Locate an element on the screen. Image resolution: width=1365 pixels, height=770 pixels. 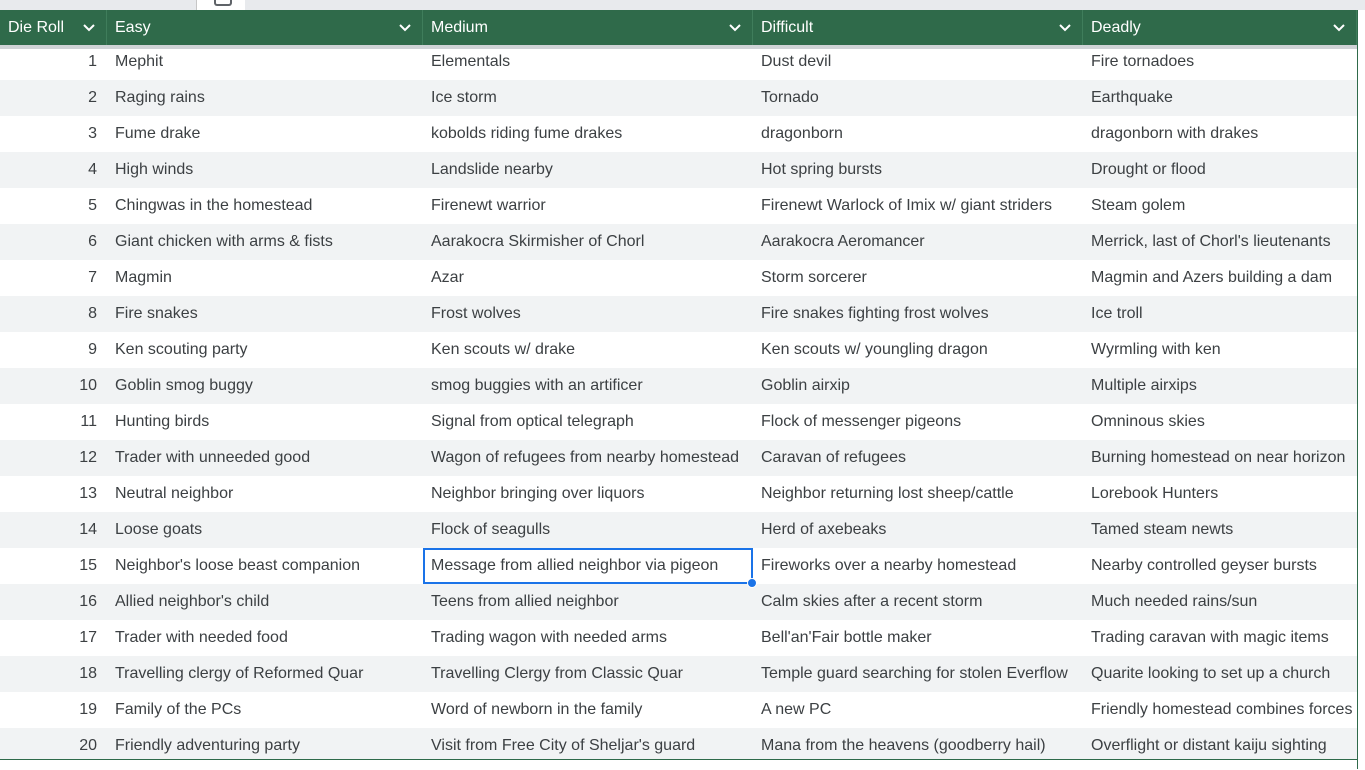
cell-deadly: Trading caravan with magic items is located at coordinates (1220, 638).